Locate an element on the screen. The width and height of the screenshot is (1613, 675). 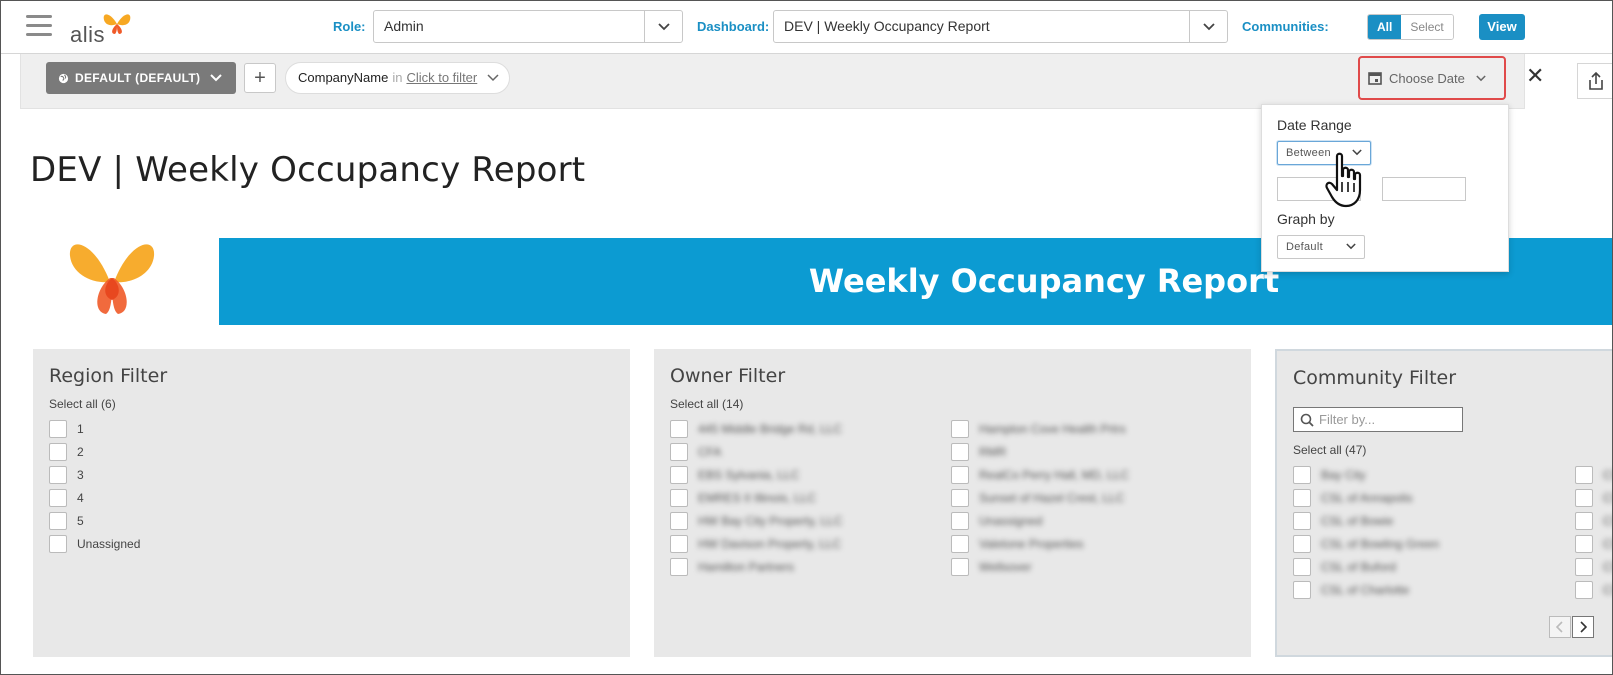
click-to-filter-link: Click to filter is located at coordinates (441, 77).